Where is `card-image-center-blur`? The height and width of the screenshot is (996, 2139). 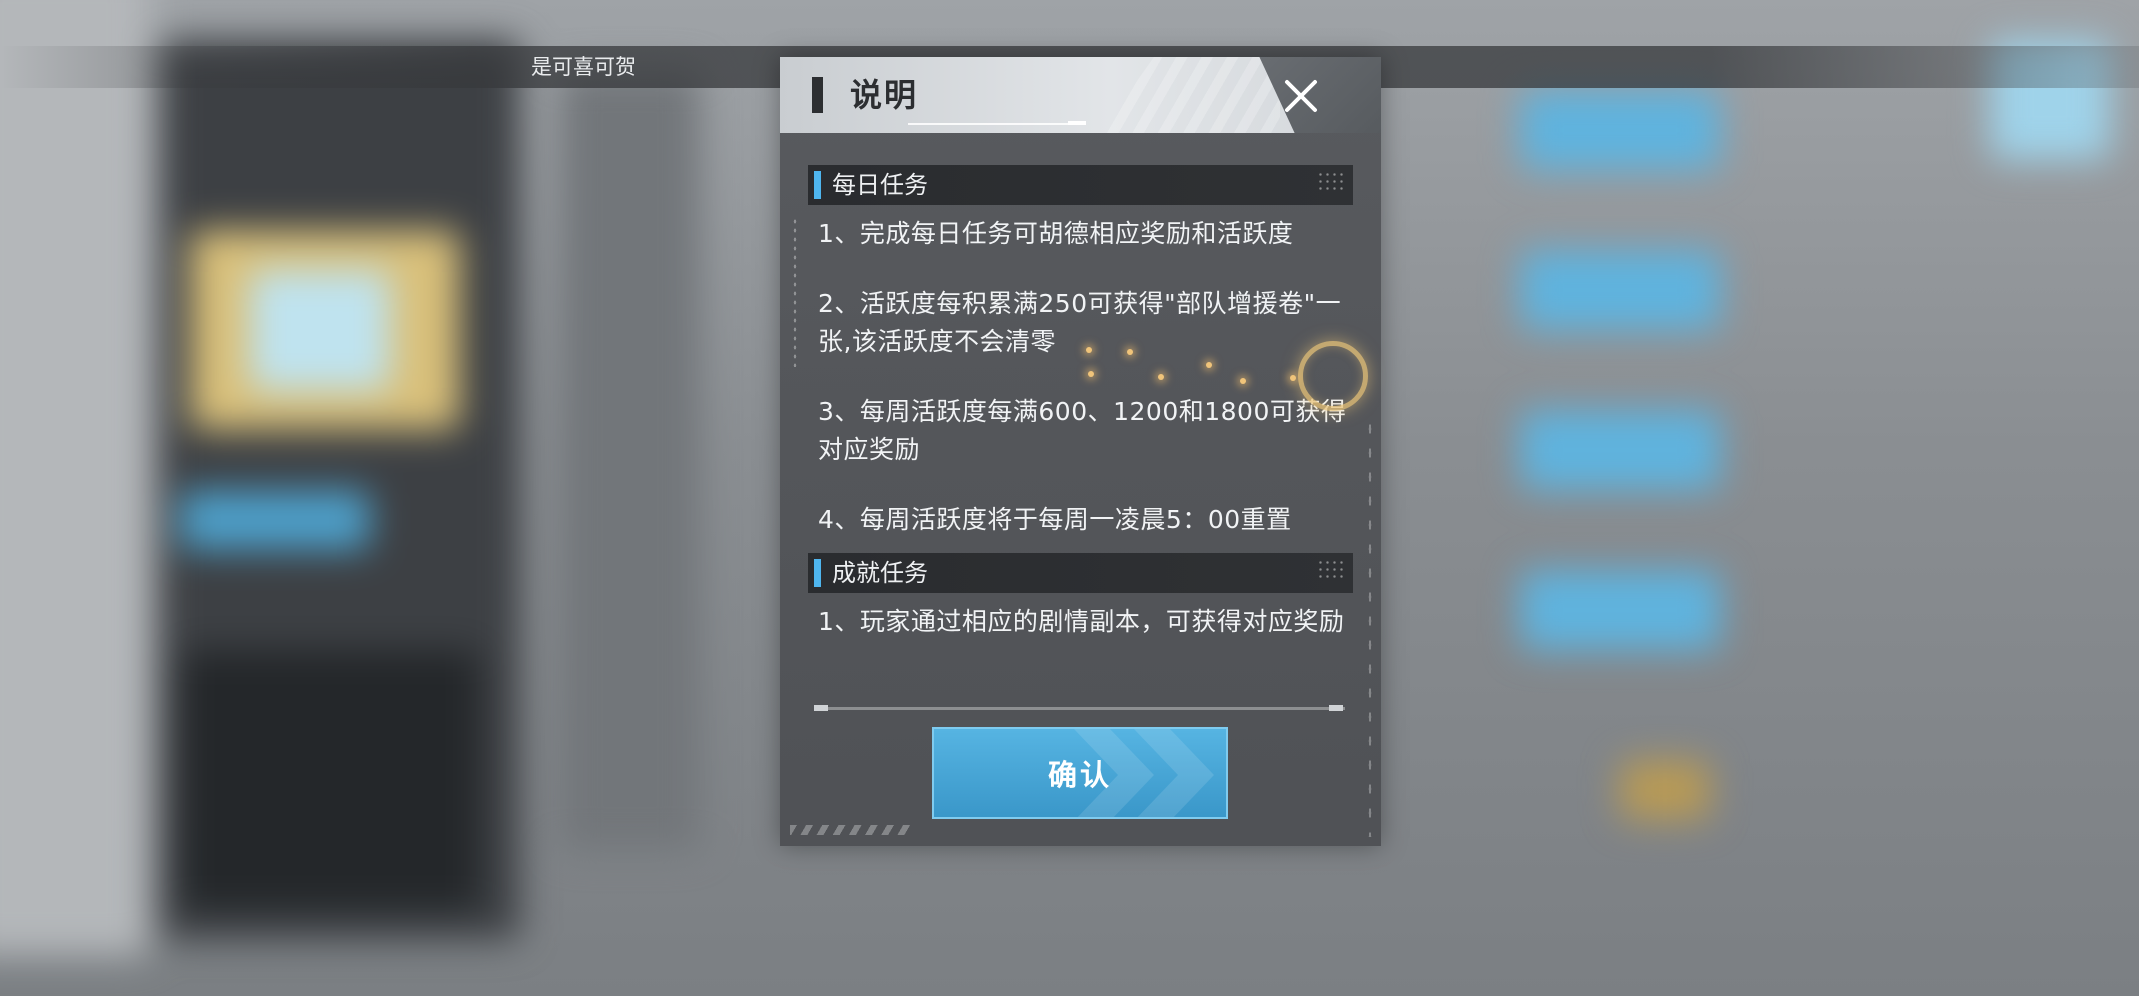
card-image-center-blur is located at coordinates (320, 330).